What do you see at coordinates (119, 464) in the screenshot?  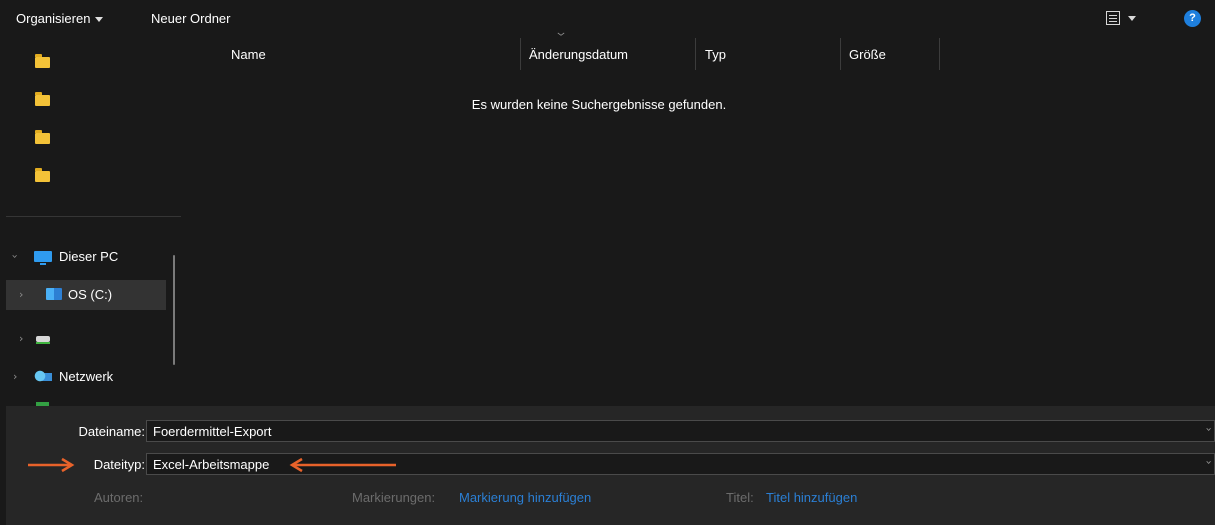 I see `filetype-label: Dateityp:` at bounding box center [119, 464].